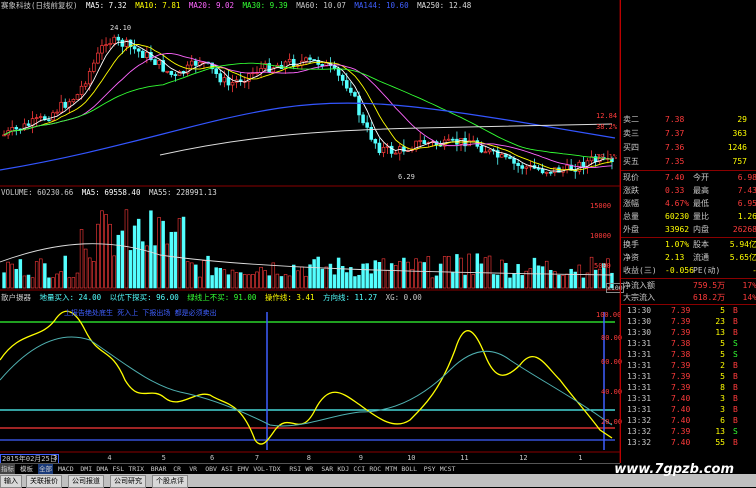 This screenshot has height=488, width=756. What do you see at coordinates (701, 257) in the screenshot?
I see `quote-fund-label2: 流通` at bounding box center [701, 257].